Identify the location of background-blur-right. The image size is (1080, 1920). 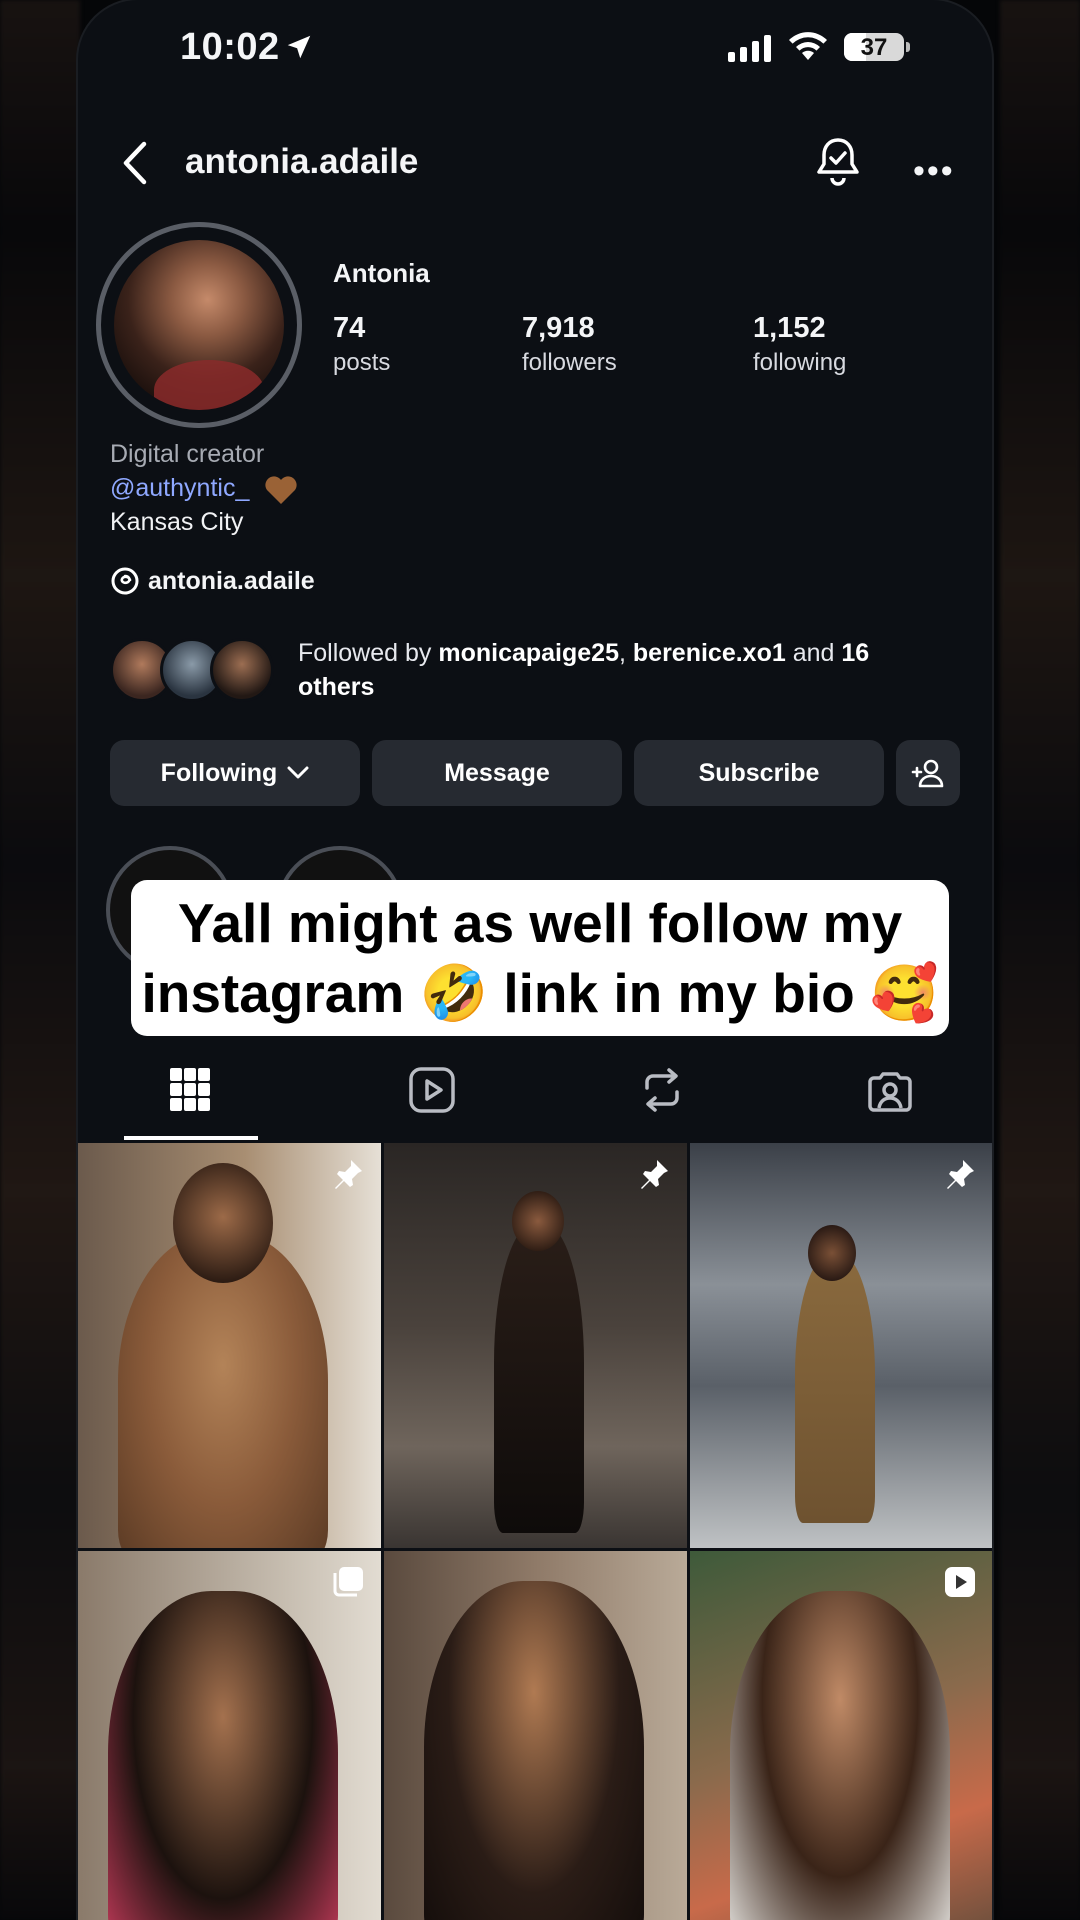
(1040, 960).